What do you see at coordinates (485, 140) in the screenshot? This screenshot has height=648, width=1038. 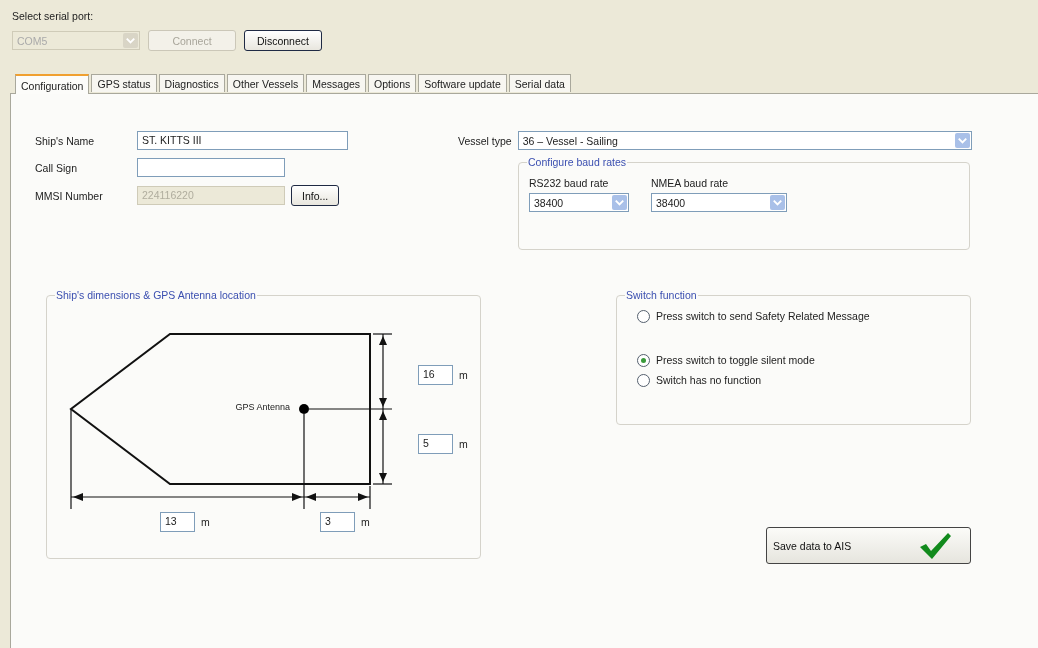 I see `vessel-type-label: Vessel type` at bounding box center [485, 140].